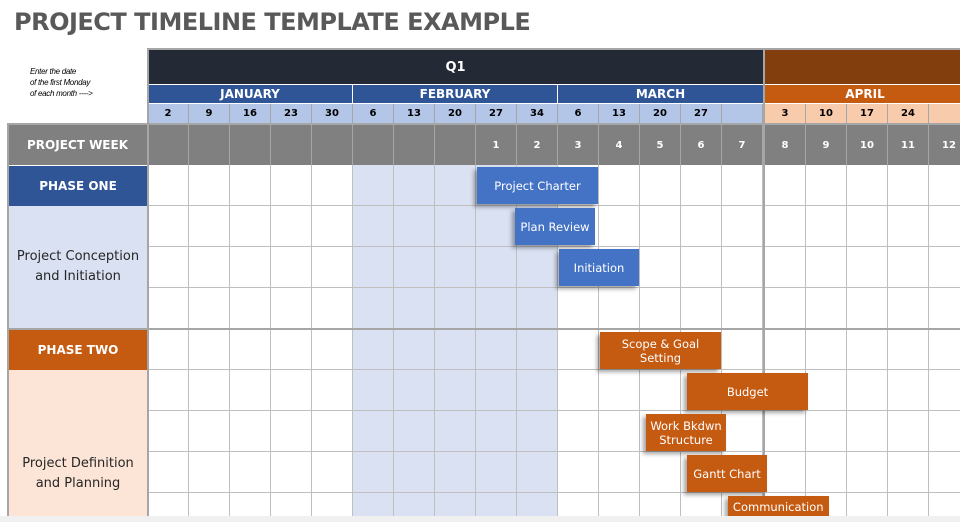 Image resolution: width=960 pixels, height=522 pixels. I want to click on task-bar: Initiation, so click(599, 267).